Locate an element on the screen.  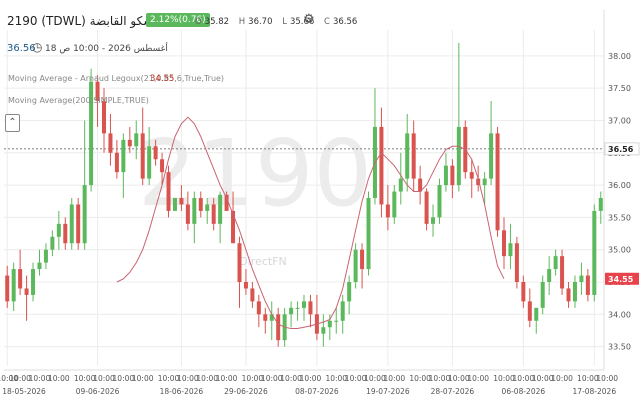
x-date-label: 18-05-2026 is located at coordinates (24, 391).